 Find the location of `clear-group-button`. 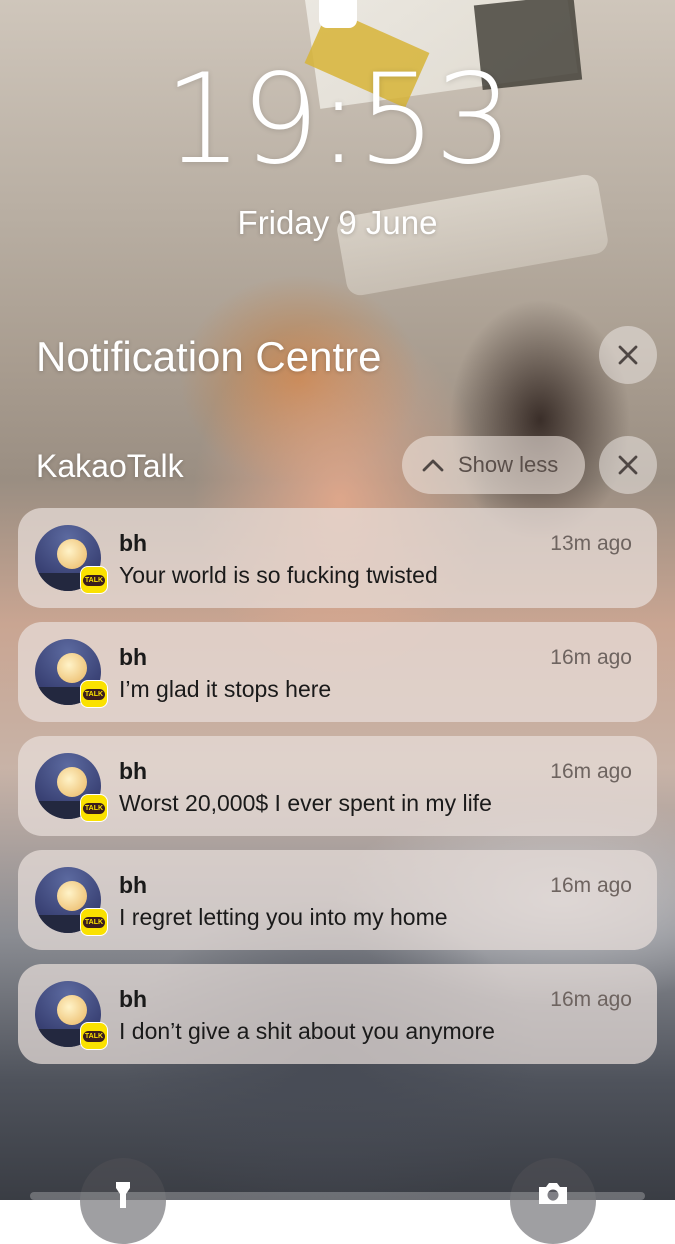

clear-group-button is located at coordinates (628, 465).